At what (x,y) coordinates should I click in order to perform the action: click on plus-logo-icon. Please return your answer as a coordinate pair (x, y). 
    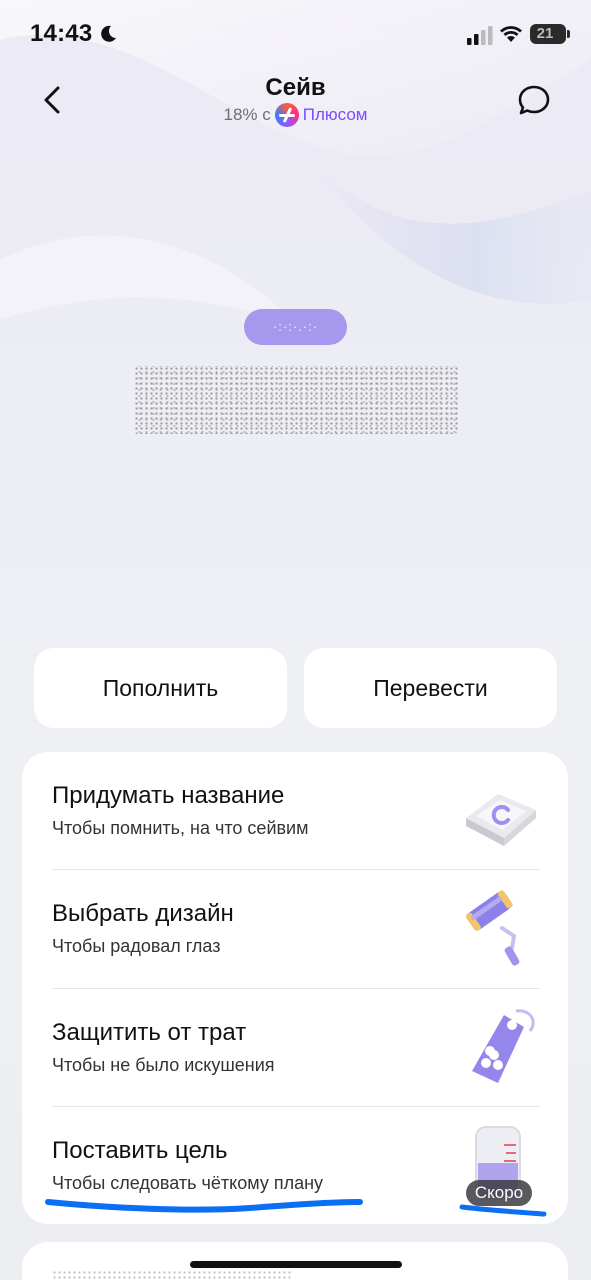
    Looking at the image, I should click on (286, 115).